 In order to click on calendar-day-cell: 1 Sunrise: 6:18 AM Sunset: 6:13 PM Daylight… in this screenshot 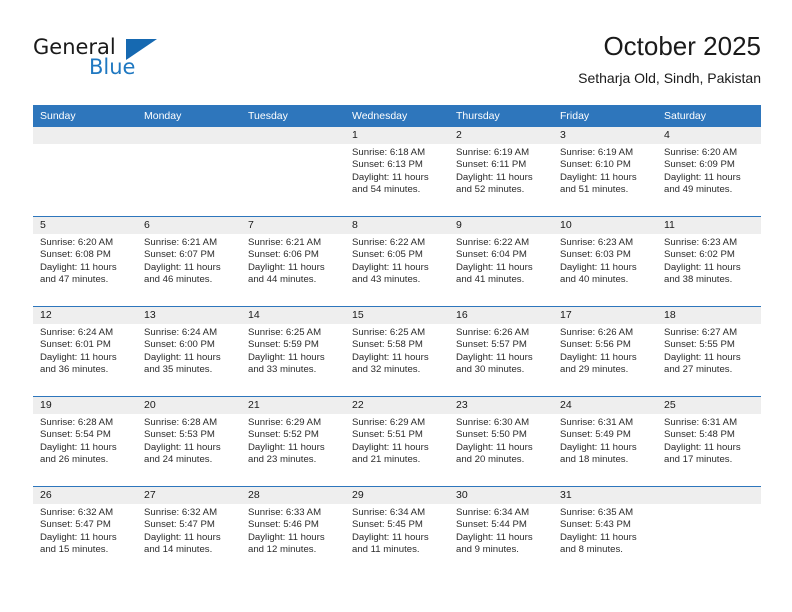, I will do `click(397, 172)`.